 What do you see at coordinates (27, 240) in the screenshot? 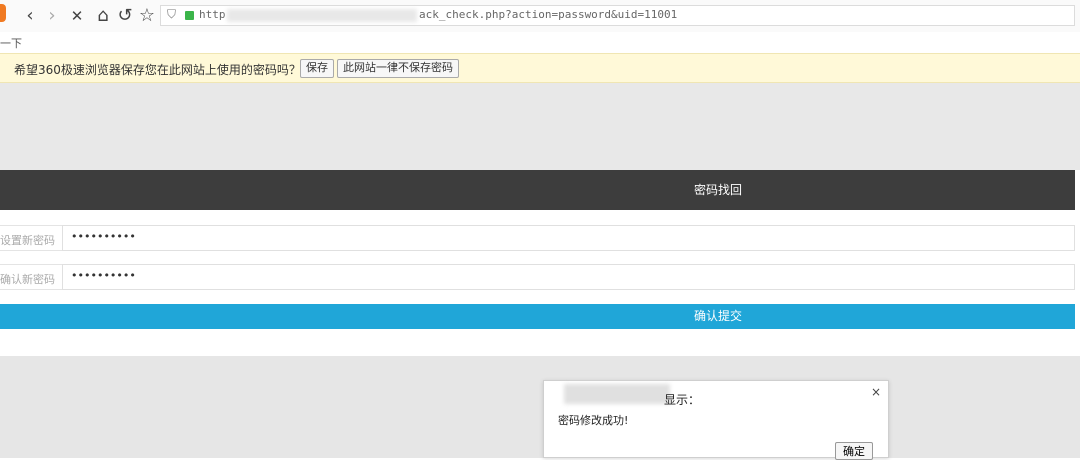
I see `new-password-label: 设置新密码` at bounding box center [27, 240].